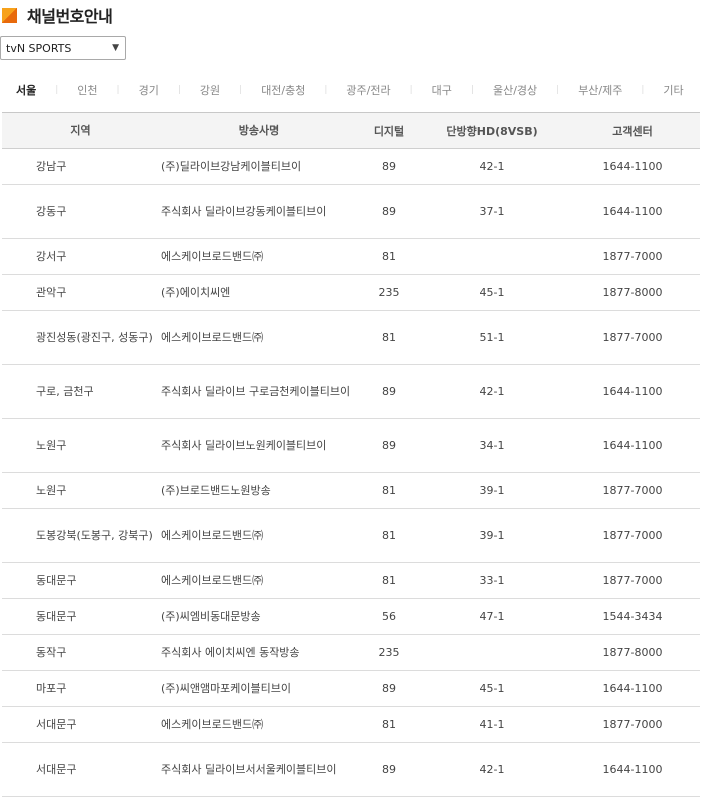 This screenshot has width=703, height=797. What do you see at coordinates (94, 535) in the screenshot?
I see `cell-region: 도봉강북(도봉구, 강북구)` at bounding box center [94, 535].